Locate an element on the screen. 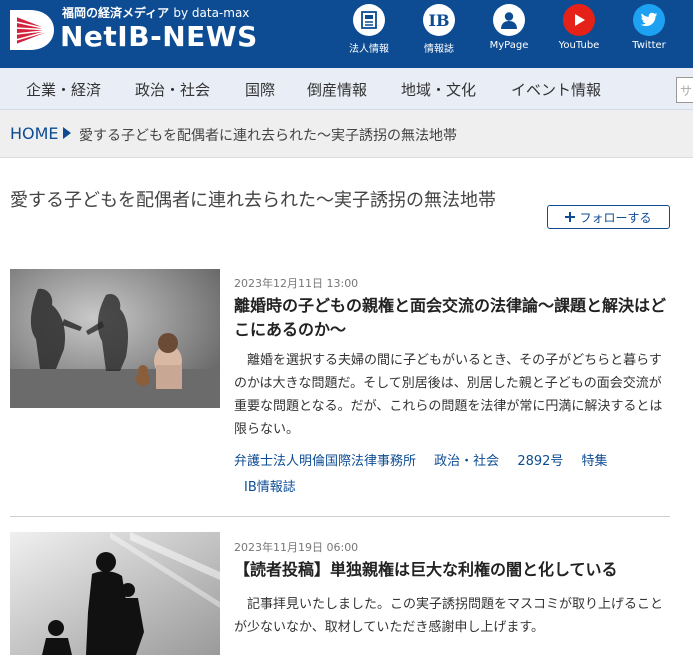  youtube-link: YouTube is located at coordinates (579, 27).